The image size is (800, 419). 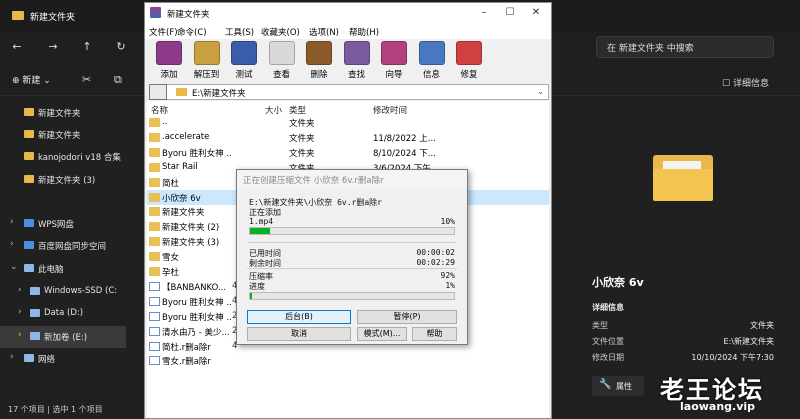 What do you see at coordinates (63, 359) in the screenshot?
I see `sidebar-item: › 网络` at bounding box center [63, 359].